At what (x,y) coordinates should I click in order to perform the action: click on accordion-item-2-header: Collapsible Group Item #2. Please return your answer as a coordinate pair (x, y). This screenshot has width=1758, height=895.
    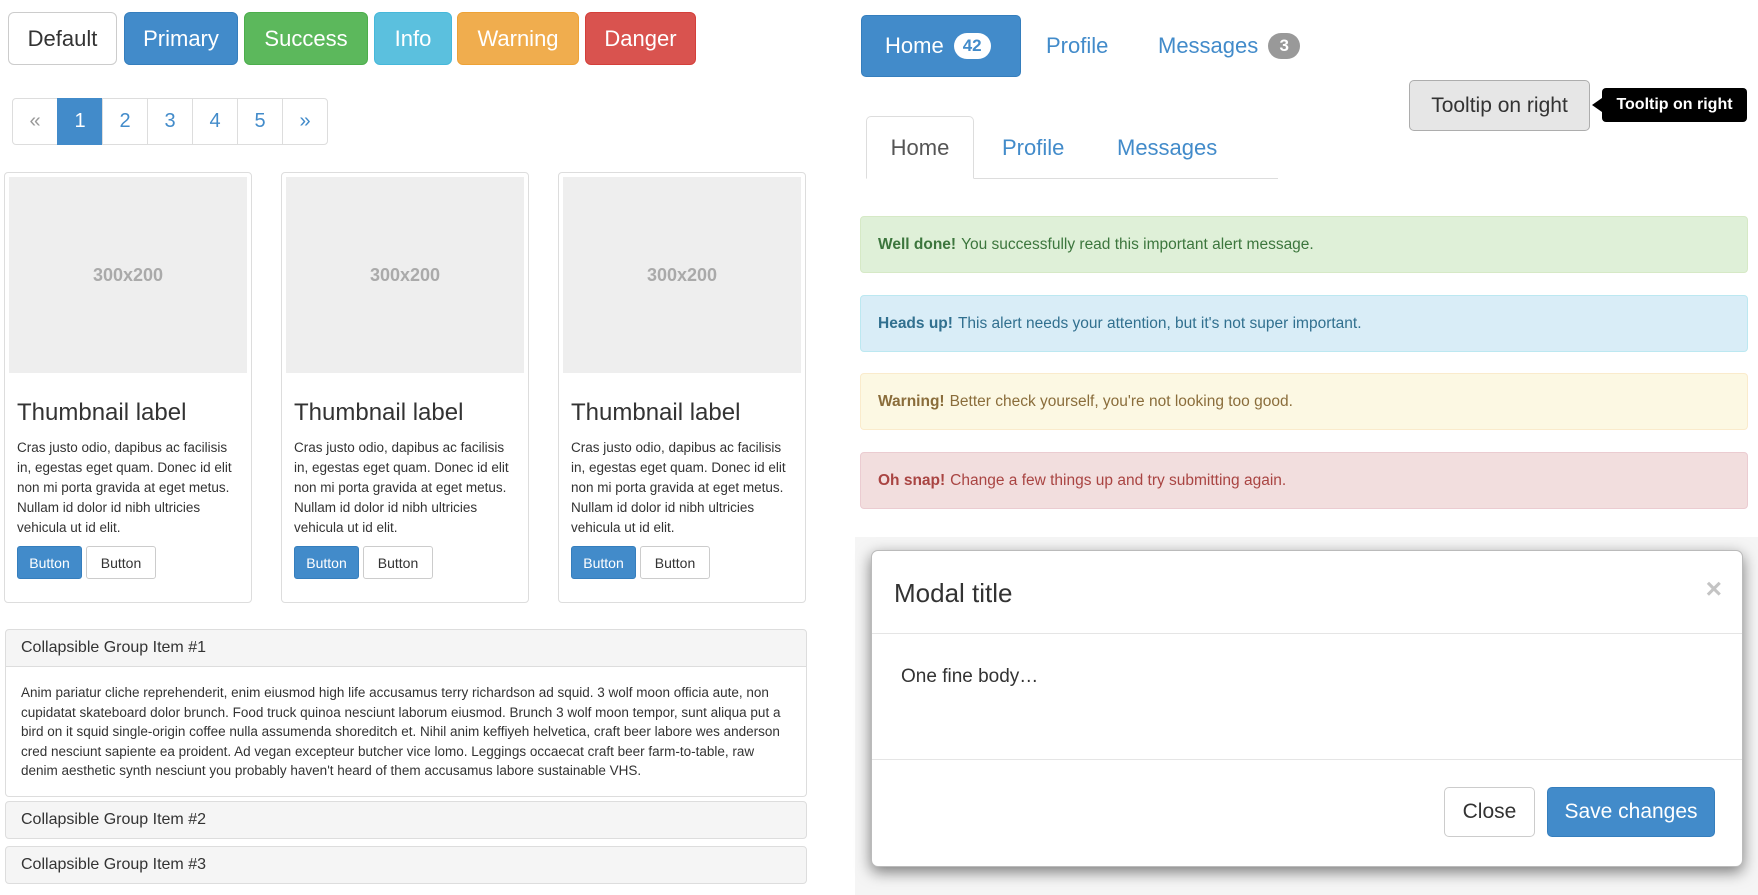
    Looking at the image, I should click on (406, 820).